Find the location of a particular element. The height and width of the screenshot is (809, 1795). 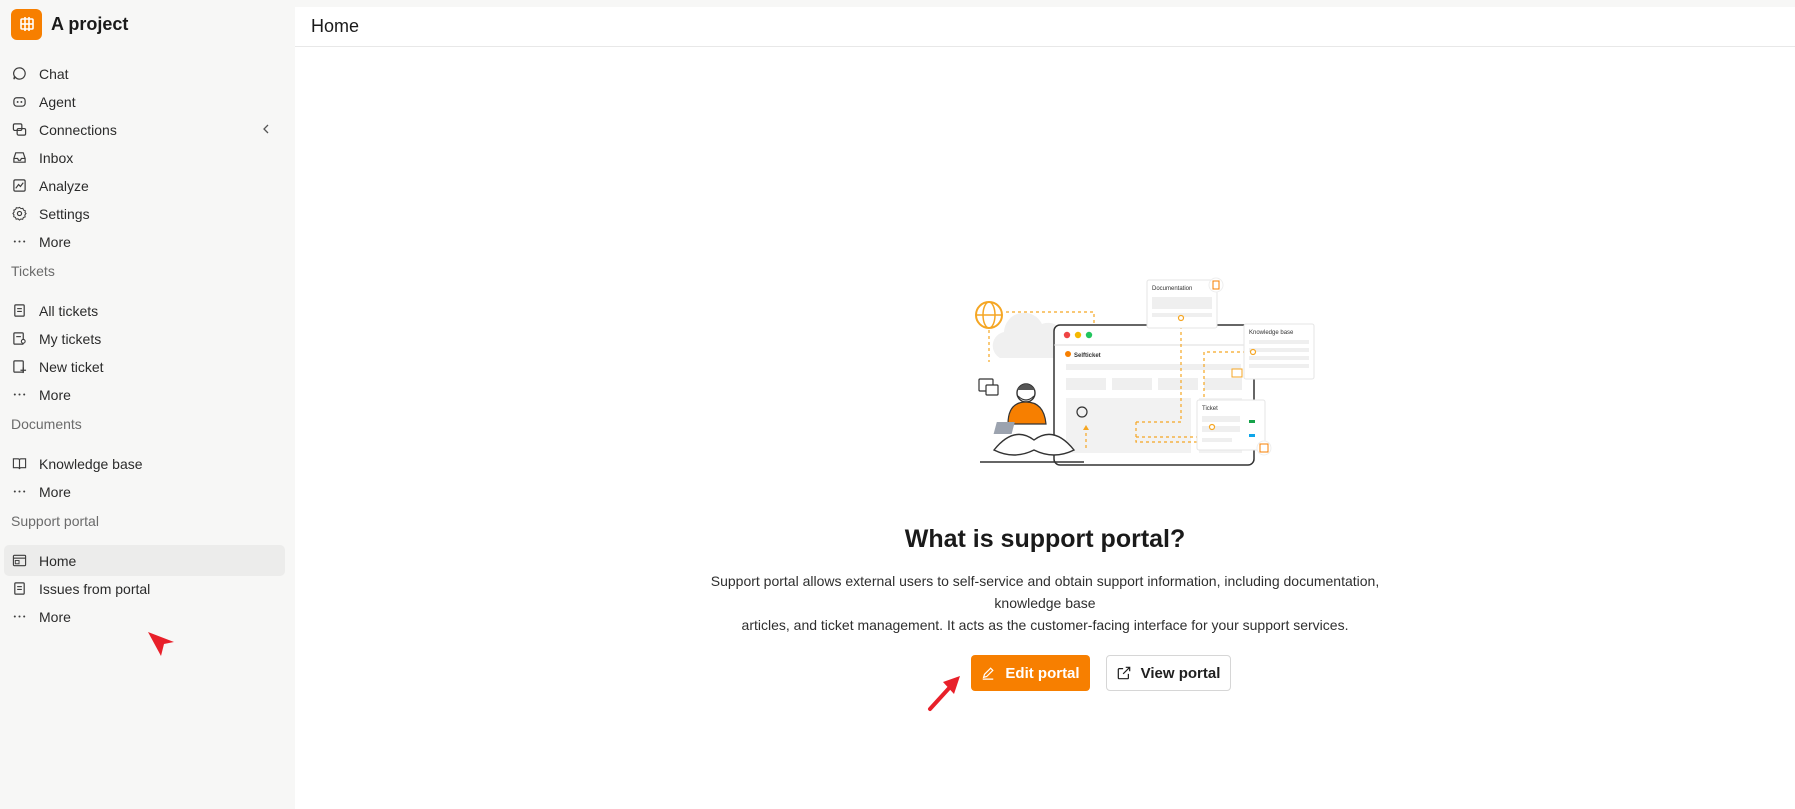

edit-portal-button: Edit portal is located at coordinates (1030, 673).